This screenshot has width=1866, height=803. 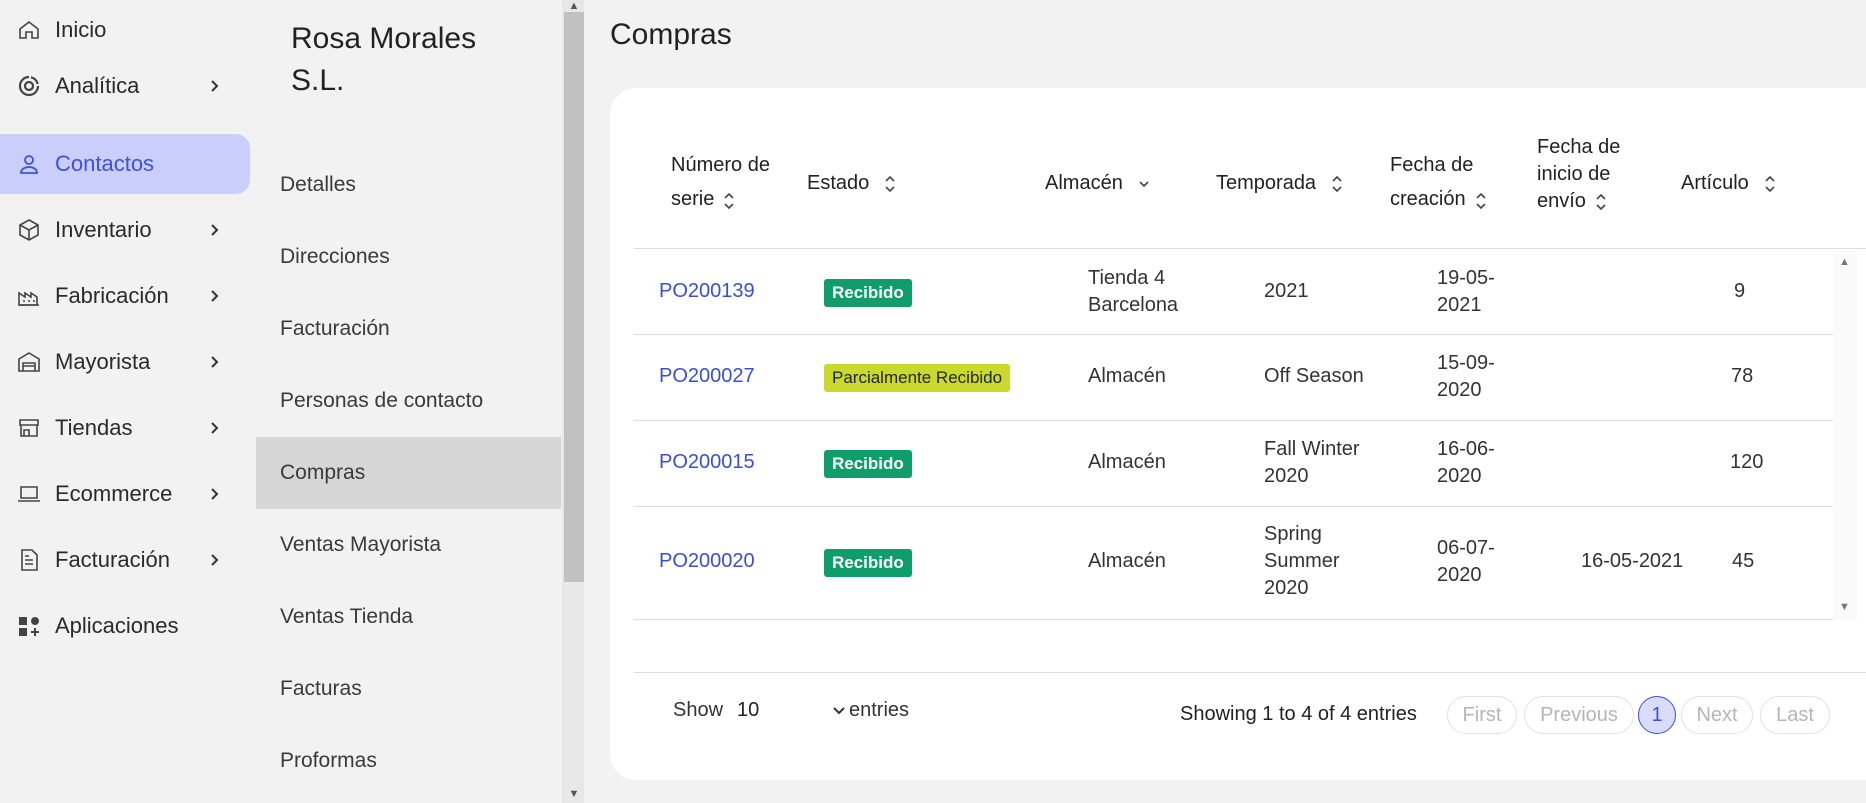 What do you see at coordinates (29, 428) in the screenshot?
I see `store-icon` at bounding box center [29, 428].